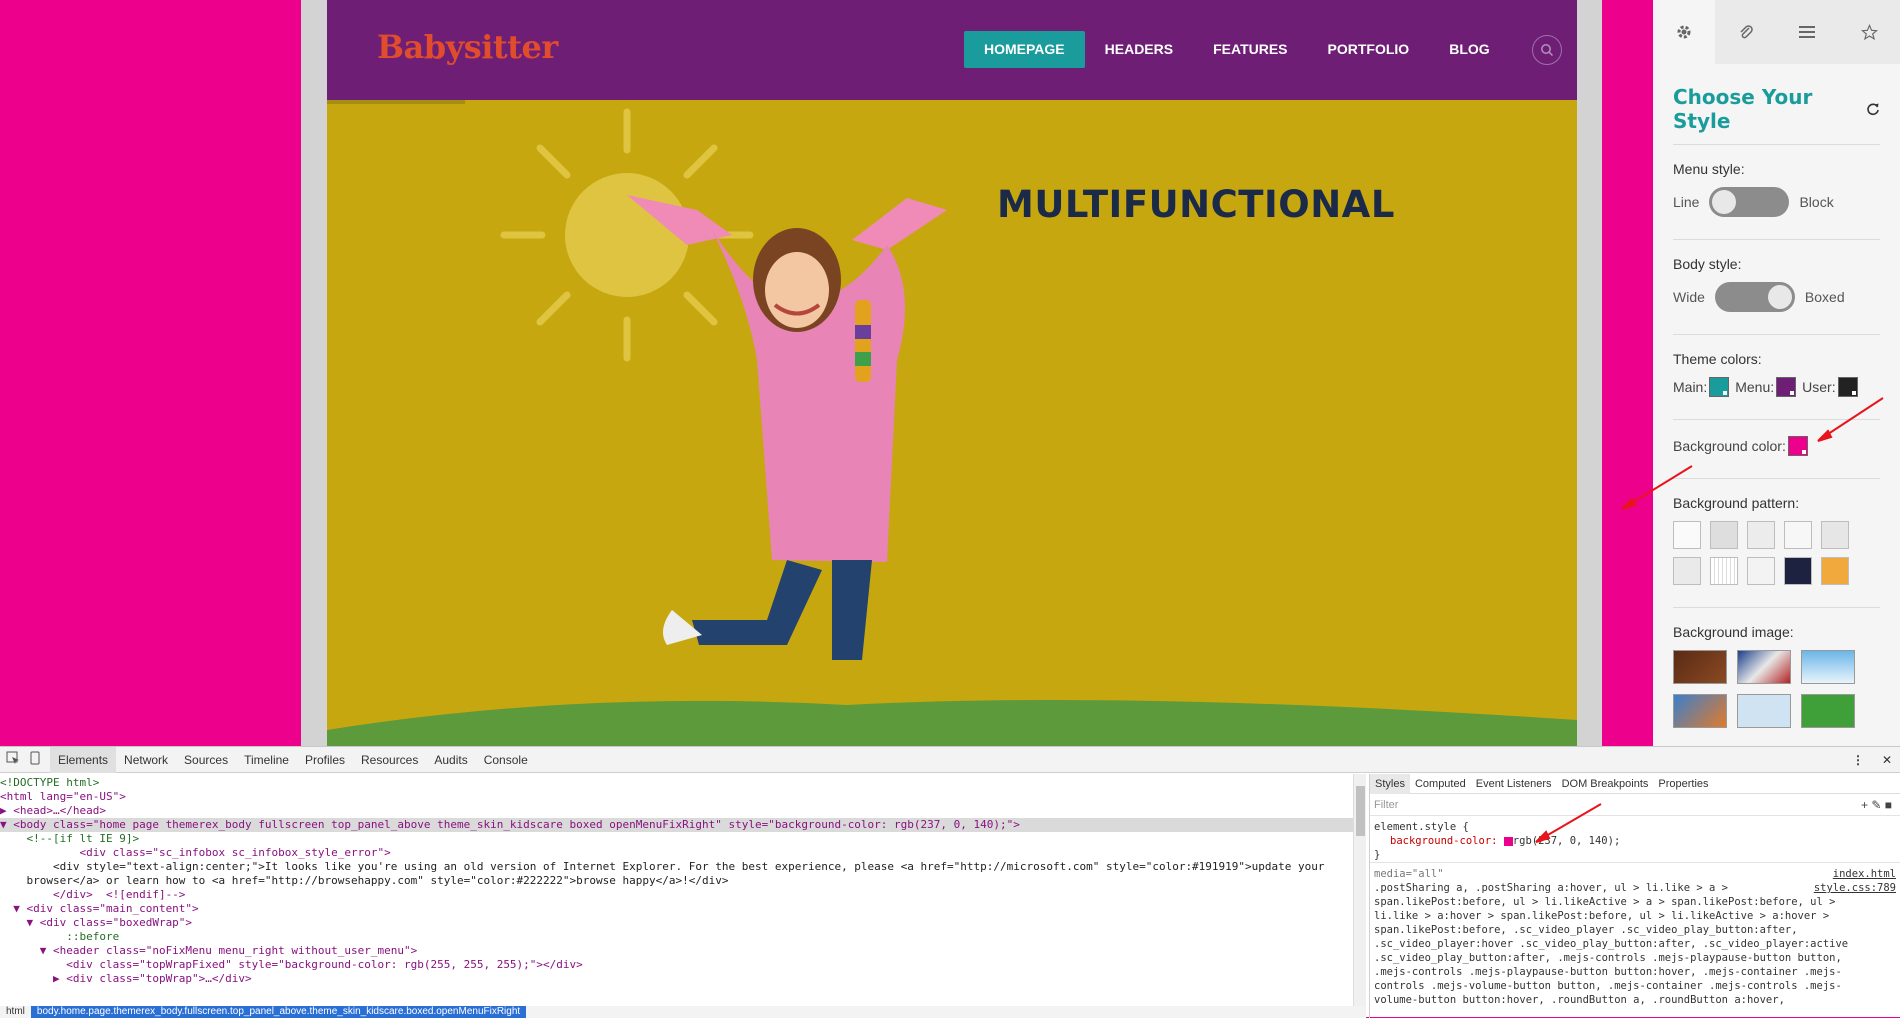 Image resolution: width=1900 pixels, height=1018 pixels. I want to click on user-color-label: User:, so click(1819, 387).